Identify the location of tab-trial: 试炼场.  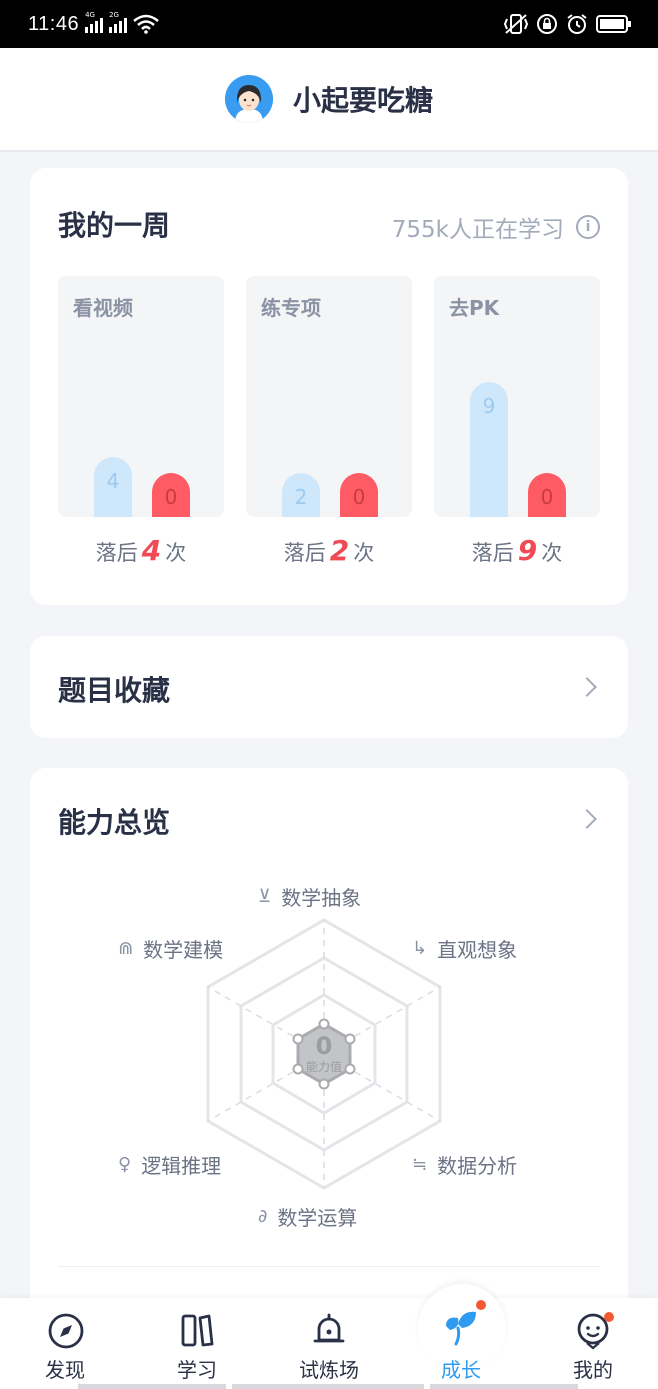
(329, 1343).